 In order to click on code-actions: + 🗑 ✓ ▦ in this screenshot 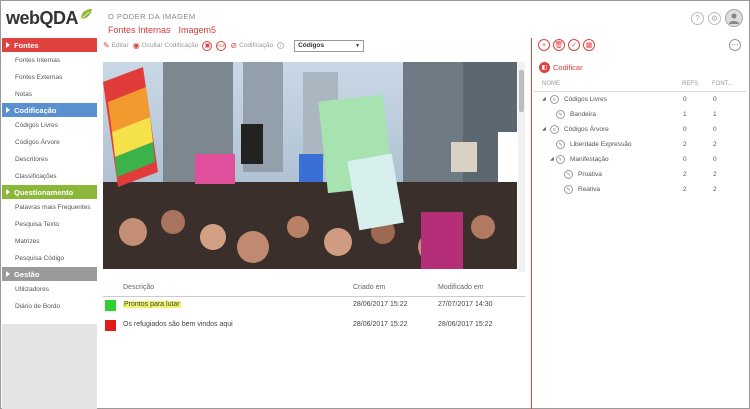, I will do `click(566, 45)`.